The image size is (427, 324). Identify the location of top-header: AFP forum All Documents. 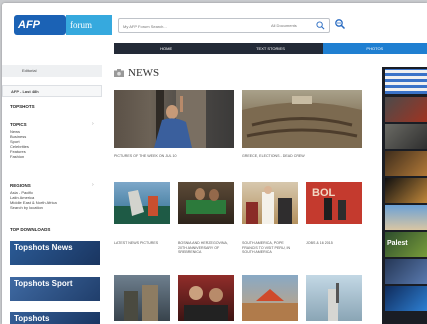
(214, 23).